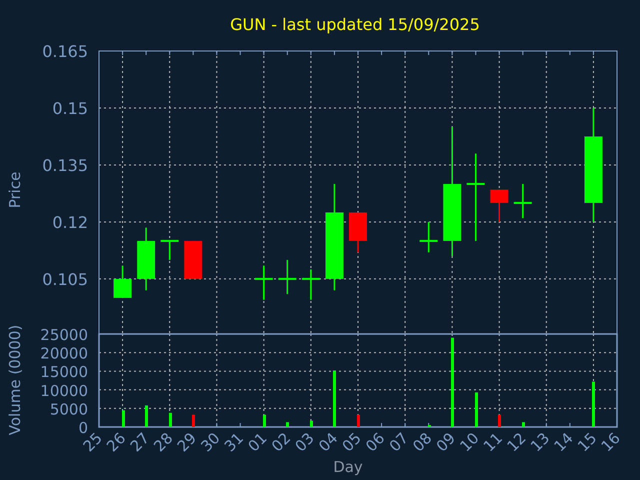  What do you see at coordinates (422, 442) in the screenshot?
I see `day-axis-label: 08` at bounding box center [422, 442].